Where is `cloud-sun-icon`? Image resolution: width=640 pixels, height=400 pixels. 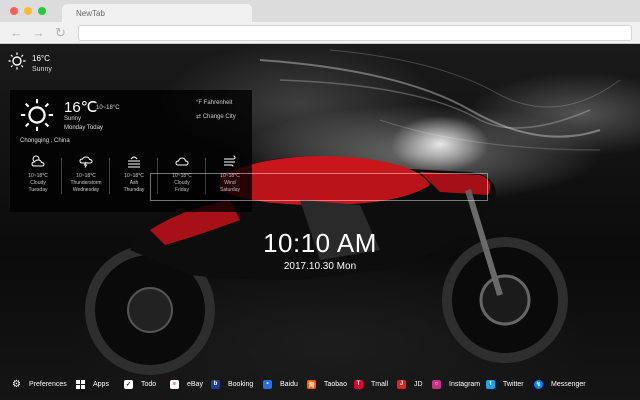 cloud-sun-icon is located at coordinates (38, 161).